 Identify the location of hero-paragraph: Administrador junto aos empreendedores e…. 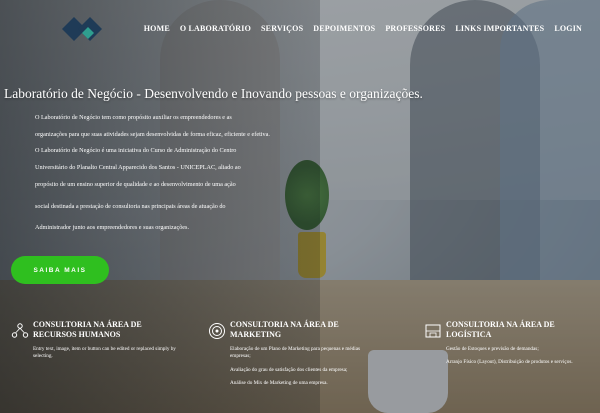
(112, 228).